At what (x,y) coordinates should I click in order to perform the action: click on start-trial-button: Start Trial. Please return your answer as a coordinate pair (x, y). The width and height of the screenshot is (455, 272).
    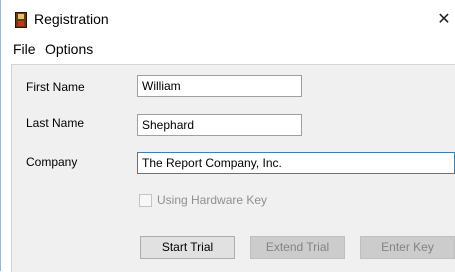
    Looking at the image, I should click on (187, 247).